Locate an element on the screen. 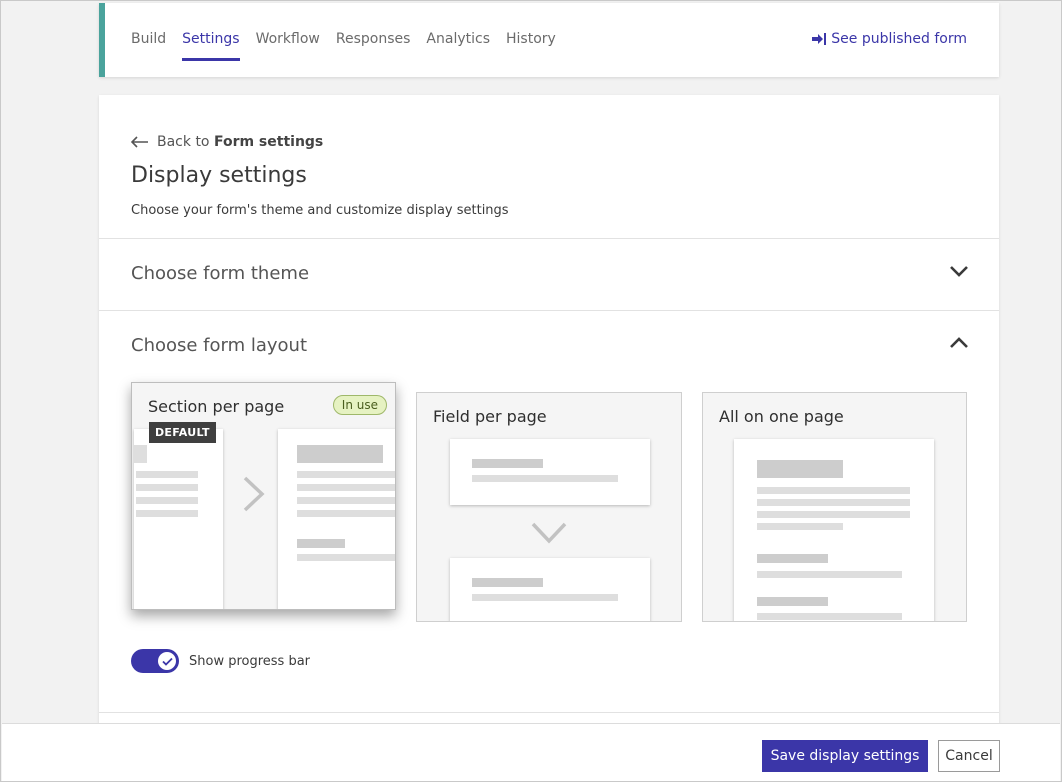 The height and width of the screenshot is (782, 1062). theme-section-heading: Choose form theme is located at coordinates (220, 273).